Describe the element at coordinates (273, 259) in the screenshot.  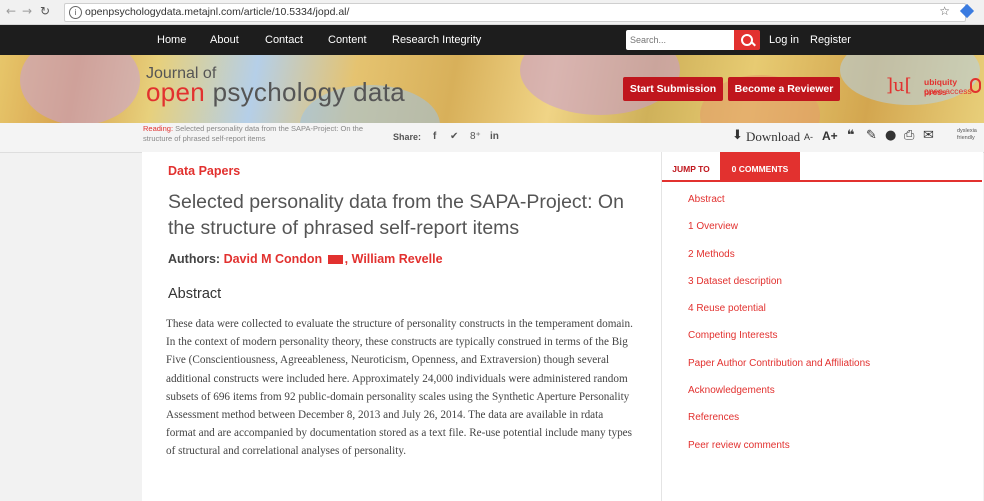
I see `author-link-condon: David M Condon` at that location.